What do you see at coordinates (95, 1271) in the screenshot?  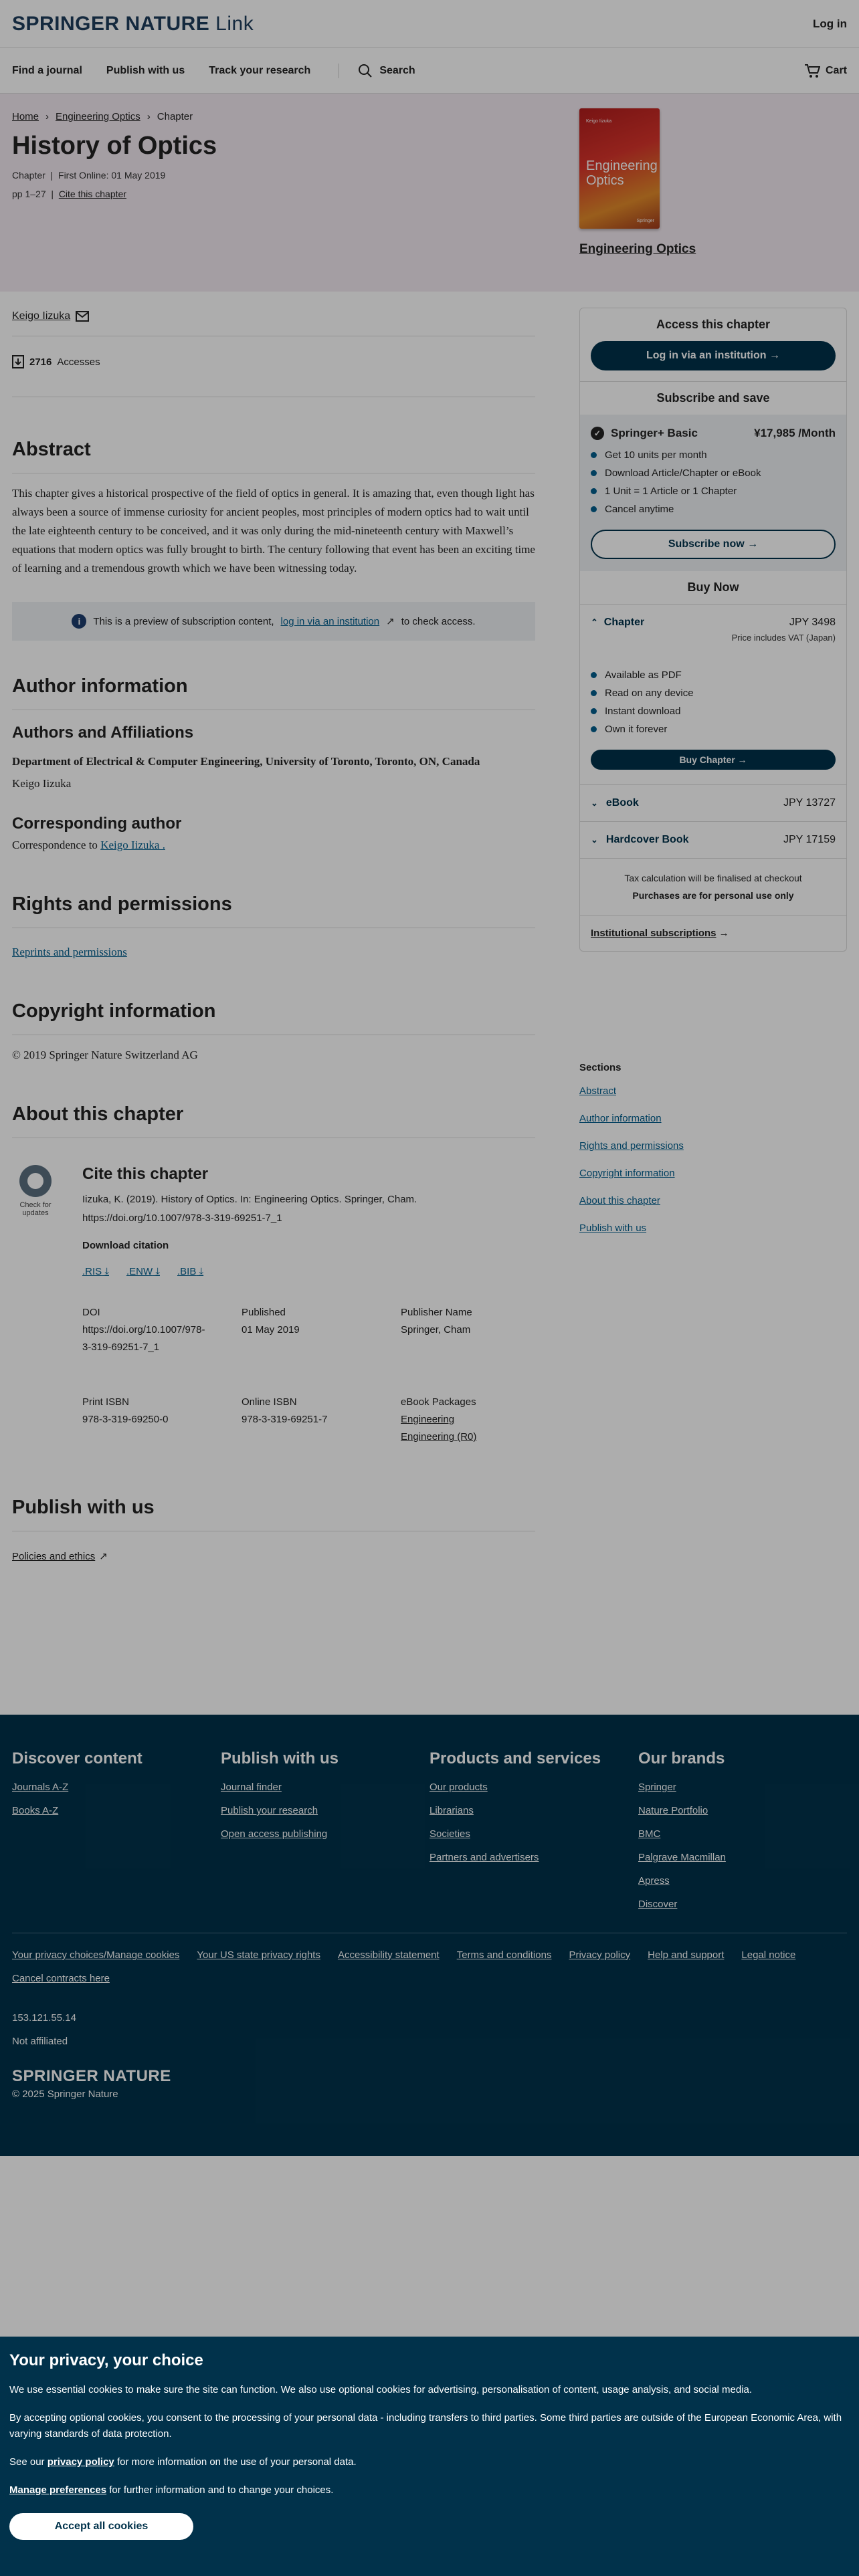 I see `download-ris: .RIS ⤓` at bounding box center [95, 1271].